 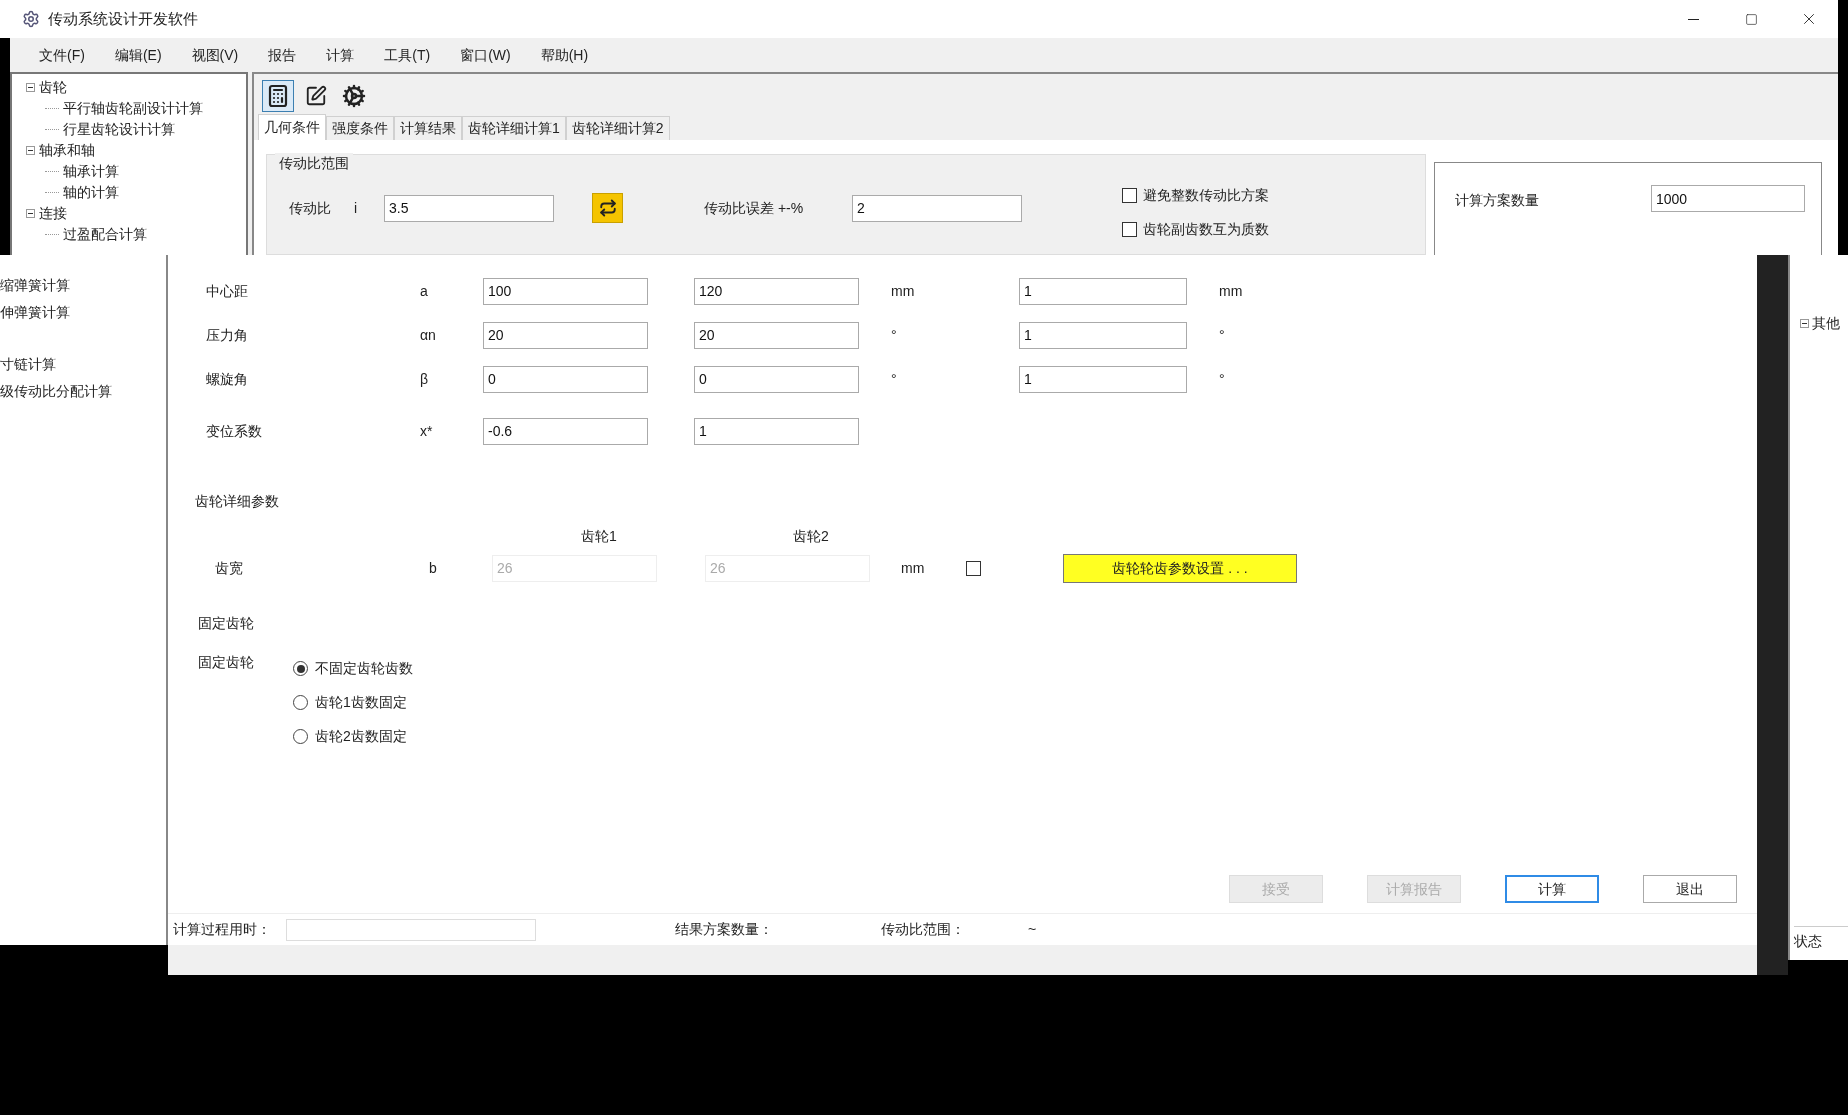 I want to click on menu-item: 报告, so click(x=282, y=55).